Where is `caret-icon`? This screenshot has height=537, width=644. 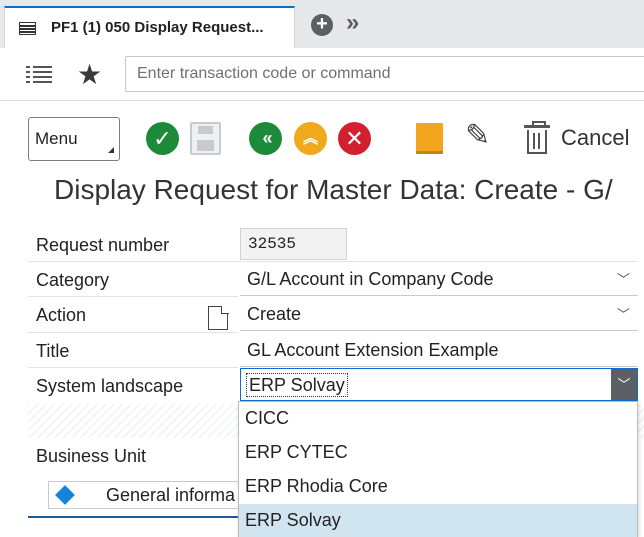
caret-icon is located at coordinates (111, 150).